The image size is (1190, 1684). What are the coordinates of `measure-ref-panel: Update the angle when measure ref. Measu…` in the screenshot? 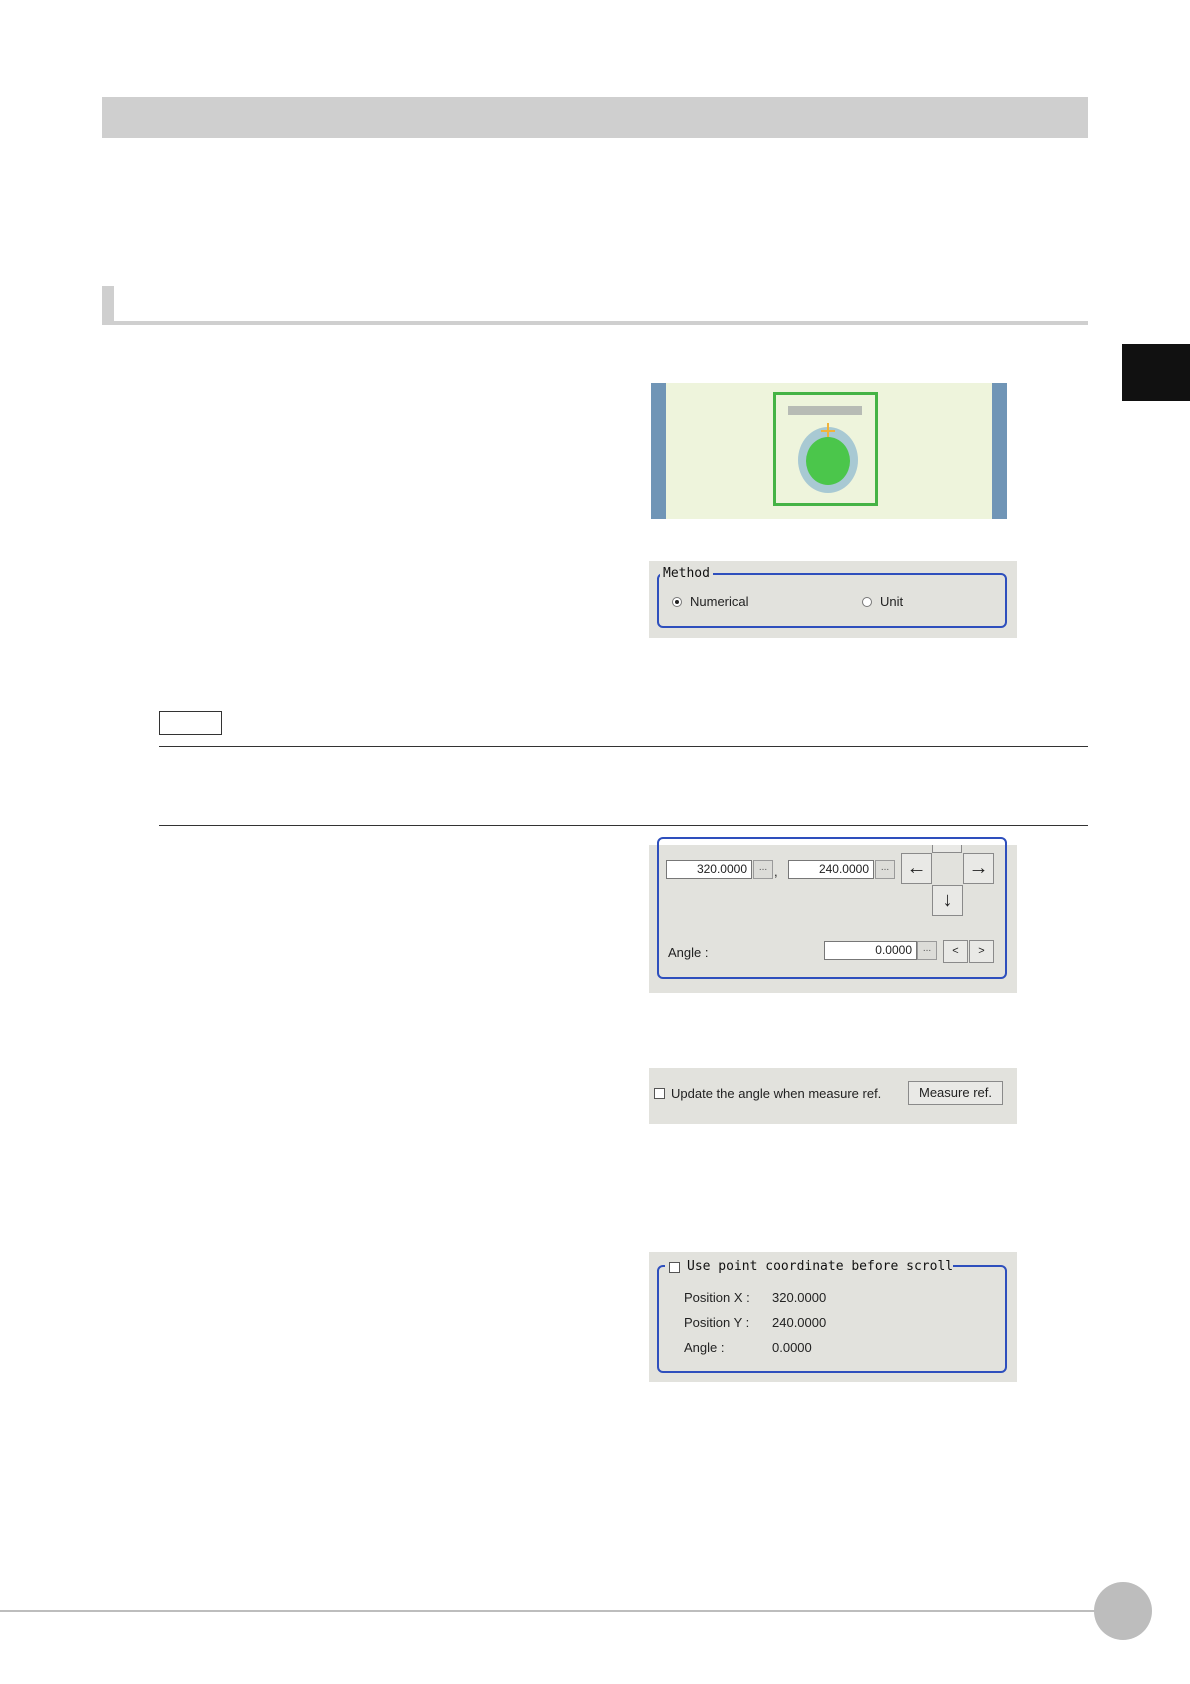 It's located at (833, 1096).